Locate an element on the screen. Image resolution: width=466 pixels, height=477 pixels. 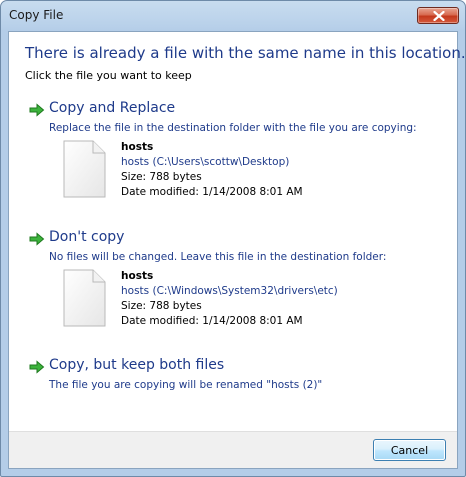
option-title: Don't copy is located at coordinates (87, 237).